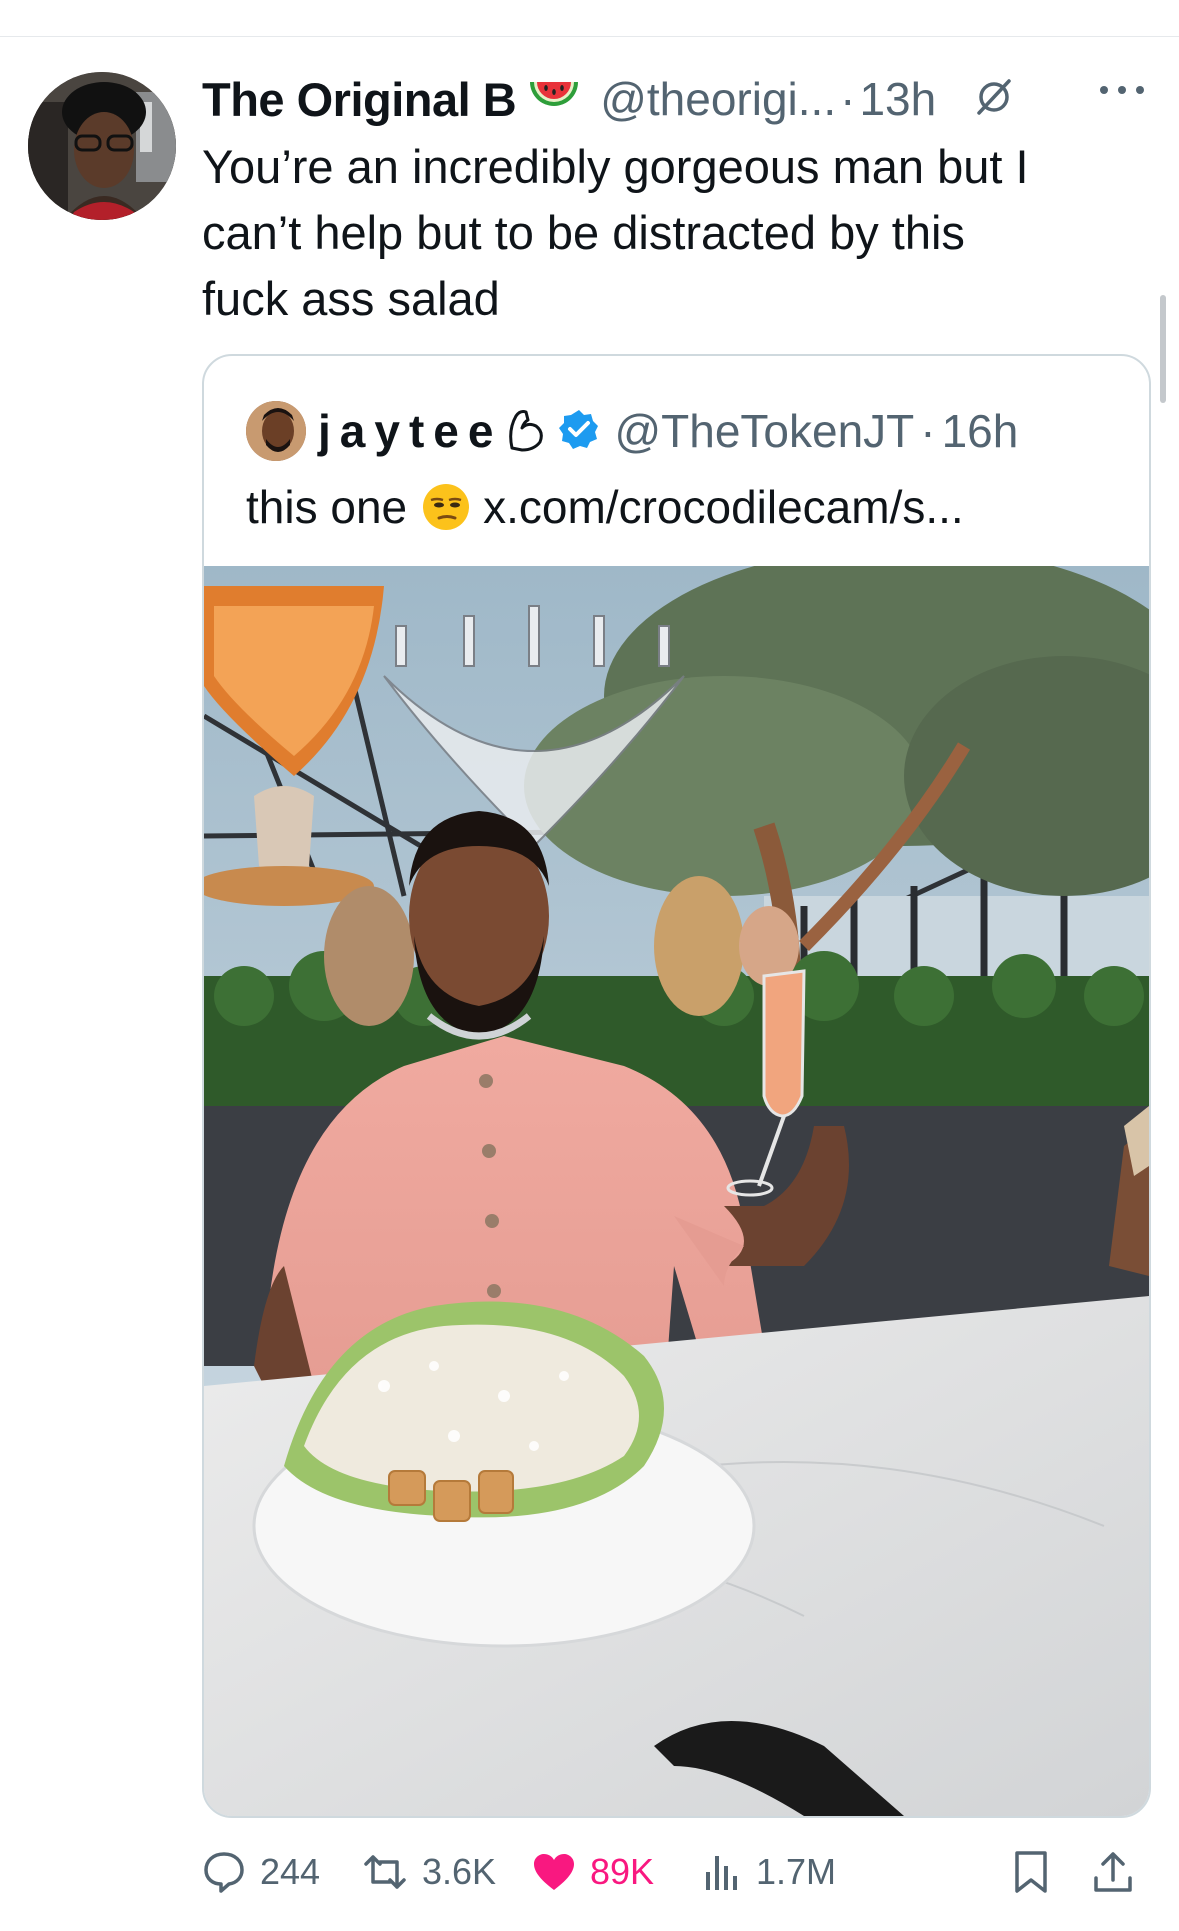 The width and height of the screenshot is (1179, 1931). I want to click on retweet-icon, so click(385, 1872).